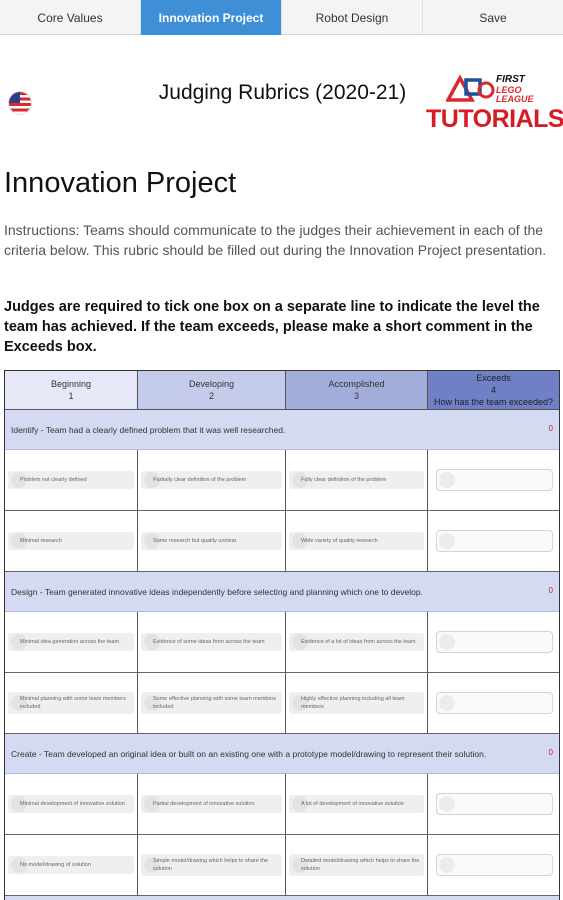  Describe the element at coordinates (339, 541) in the screenshot. I see `option-text: Wide variety of quality research` at that location.